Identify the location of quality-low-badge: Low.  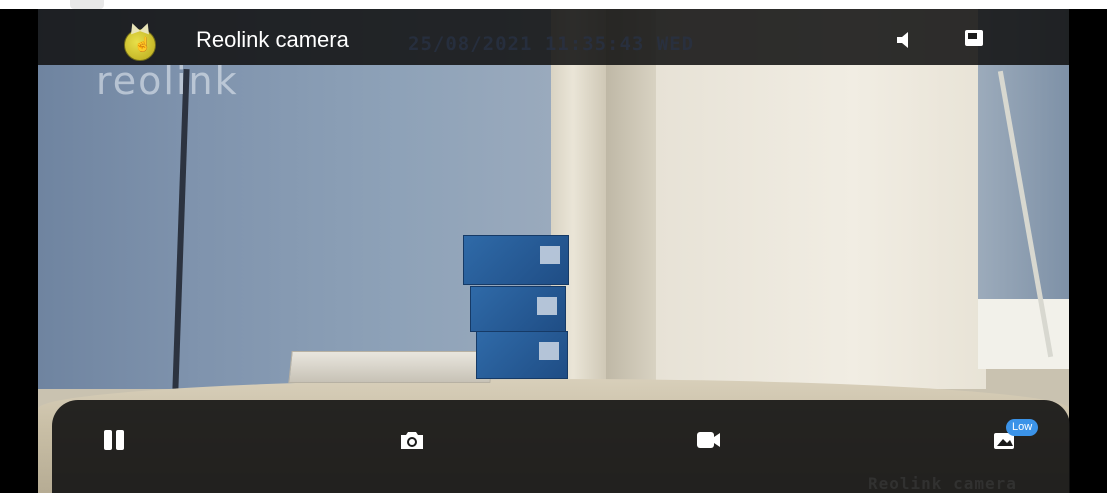
(1022, 427).